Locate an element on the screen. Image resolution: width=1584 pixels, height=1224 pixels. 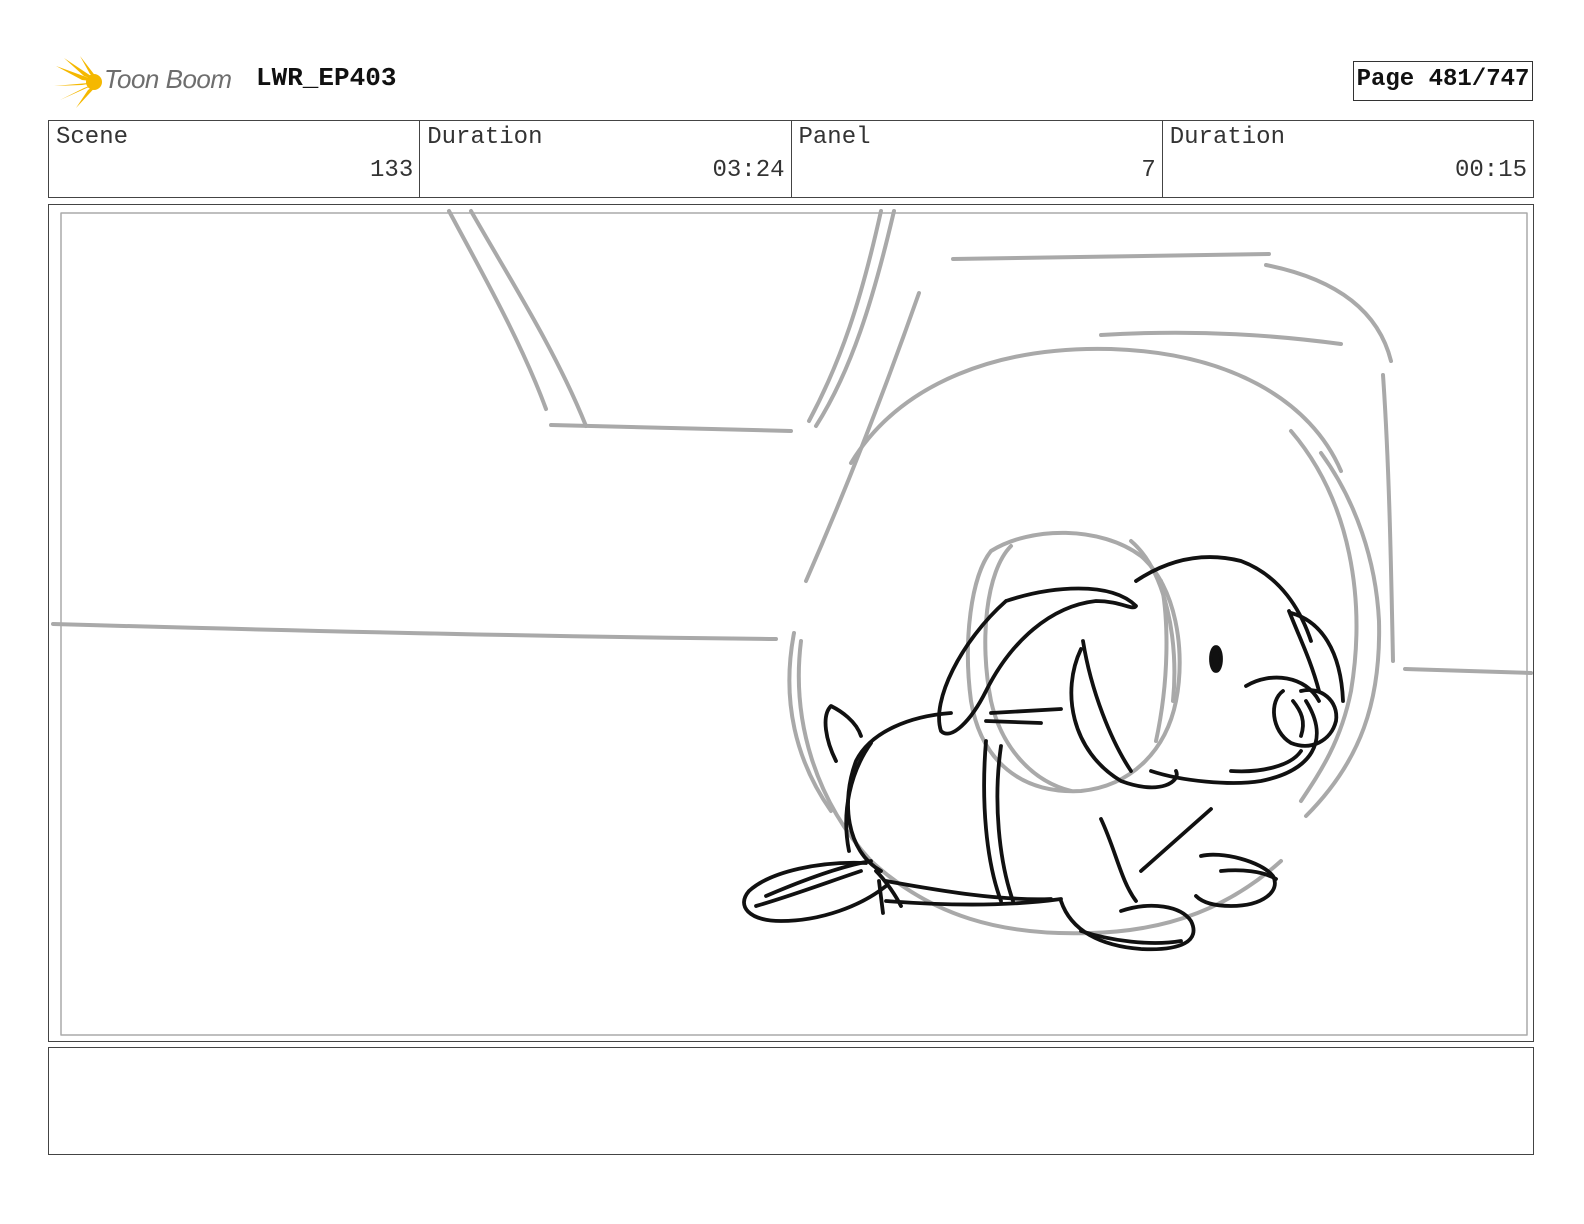
page-indicator: Page 481/747 is located at coordinates (1443, 81).